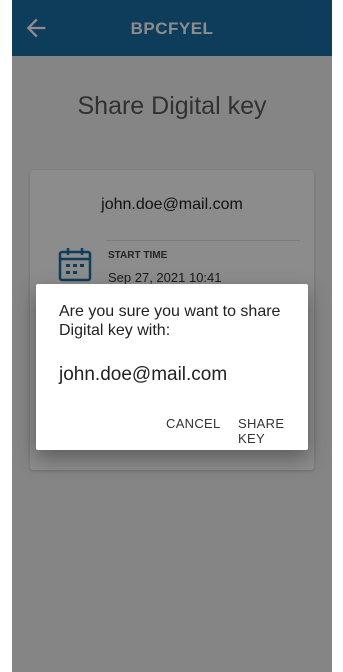 The width and height of the screenshot is (343, 672). What do you see at coordinates (143, 374) in the screenshot?
I see `dialog-email: john.doe@mail.com` at bounding box center [143, 374].